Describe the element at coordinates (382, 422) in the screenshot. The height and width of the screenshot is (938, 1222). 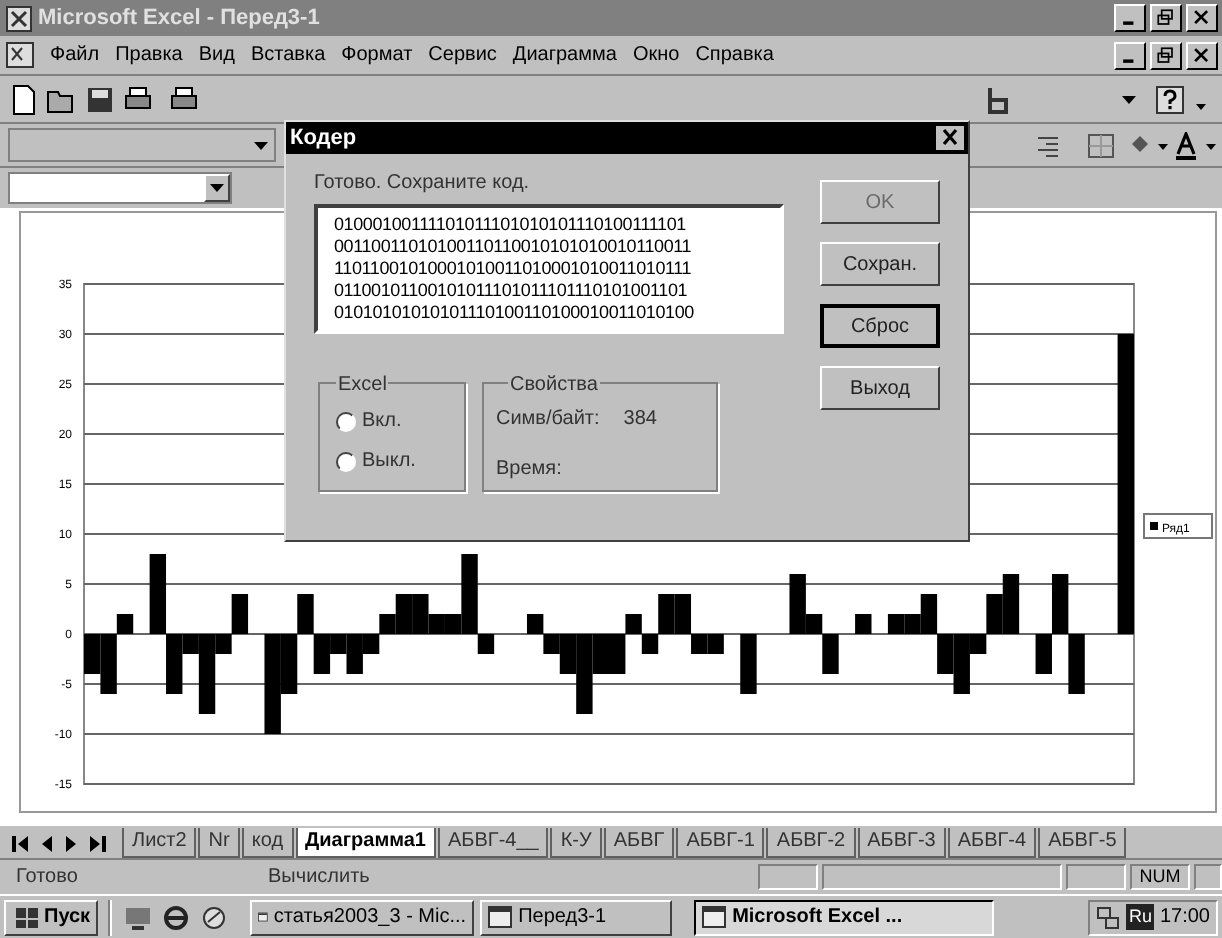
I see `radio-label: Вкл.` at that location.